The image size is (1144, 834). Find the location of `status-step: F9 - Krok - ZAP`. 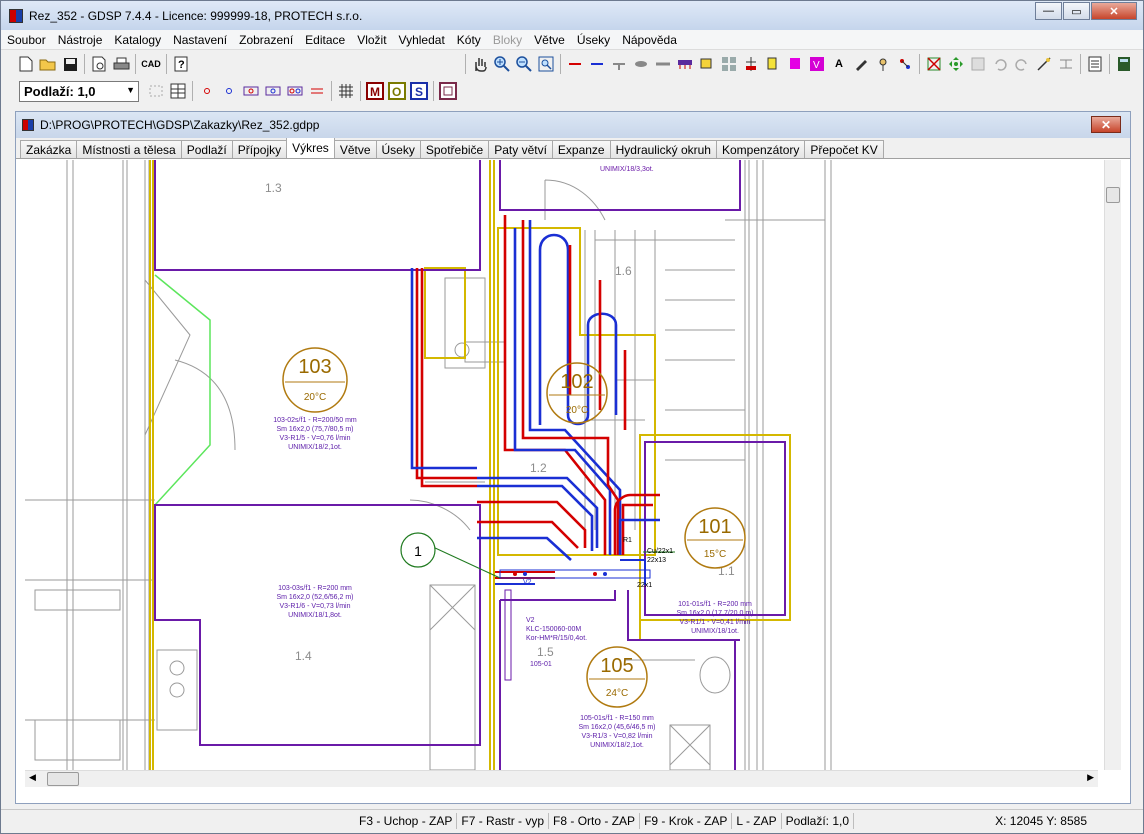

status-step: F9 - Krok - ZAP is located at coordinates (686, 820).